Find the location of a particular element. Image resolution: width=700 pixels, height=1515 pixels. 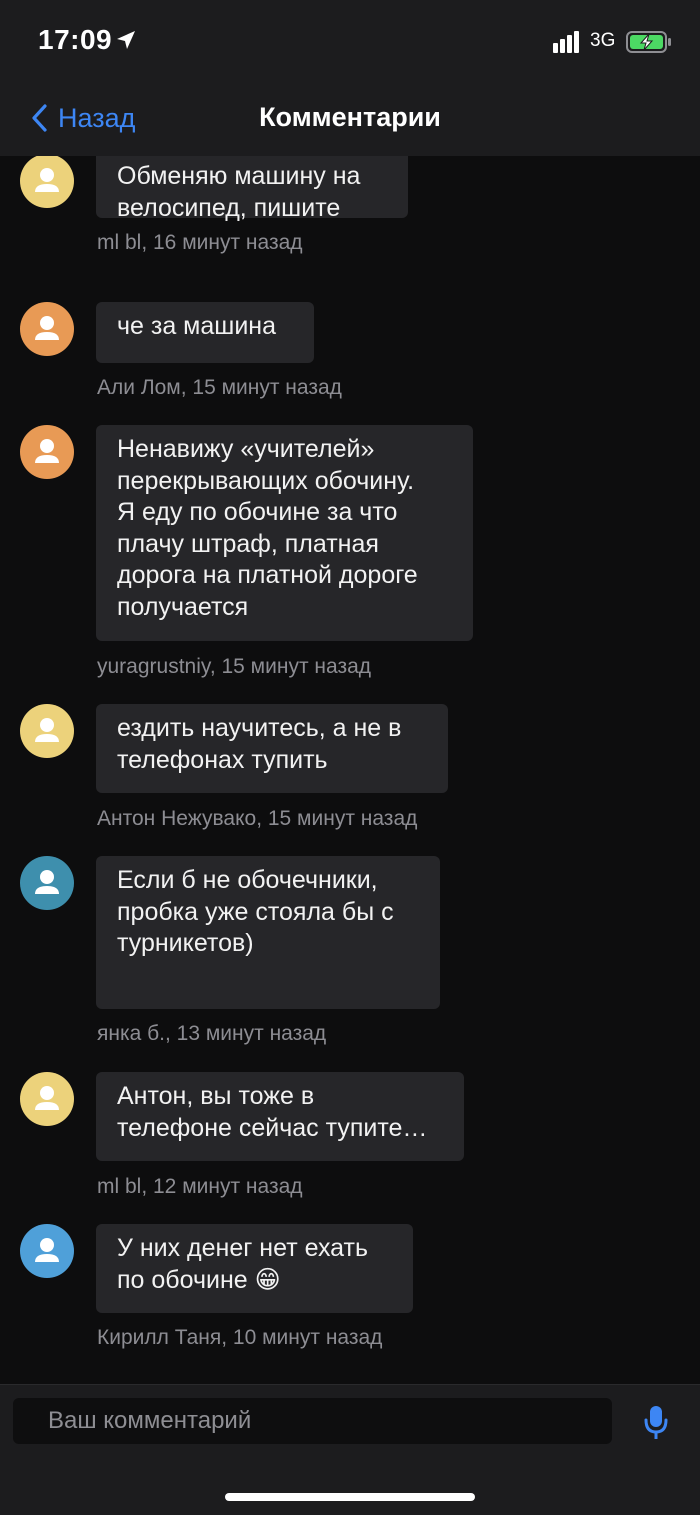

comment-bubble: Обменяю машину на велосипед, пишите is located at coordinates (252, 189).